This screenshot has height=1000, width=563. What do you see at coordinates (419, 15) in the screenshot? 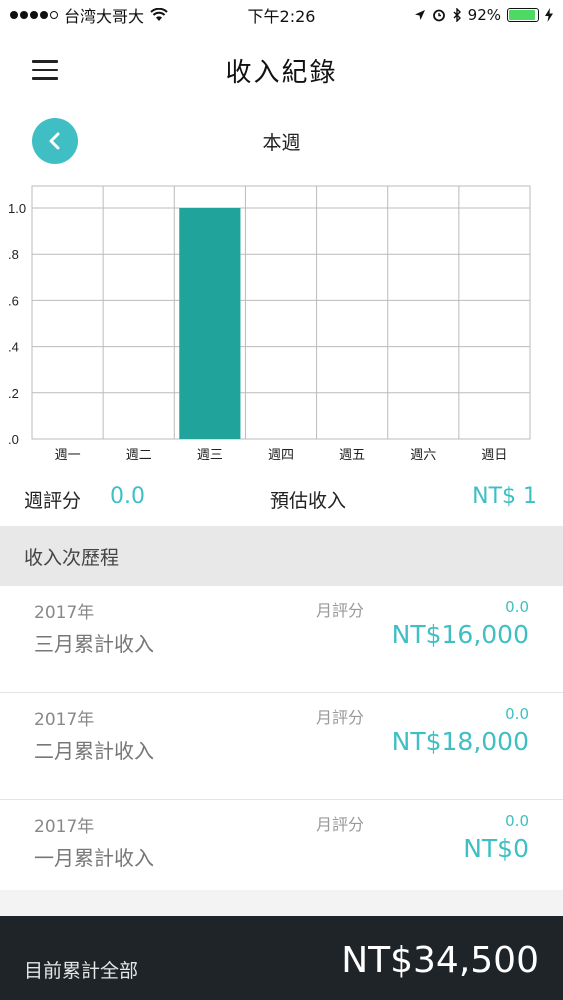
I see `location-arrow-icon` at bounding box center [419, 15].